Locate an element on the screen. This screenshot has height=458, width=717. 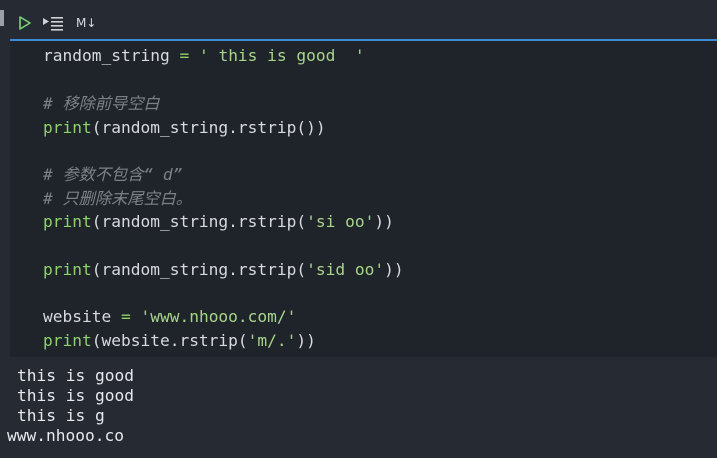
run-below-icon is located at coordinates (53, 24).